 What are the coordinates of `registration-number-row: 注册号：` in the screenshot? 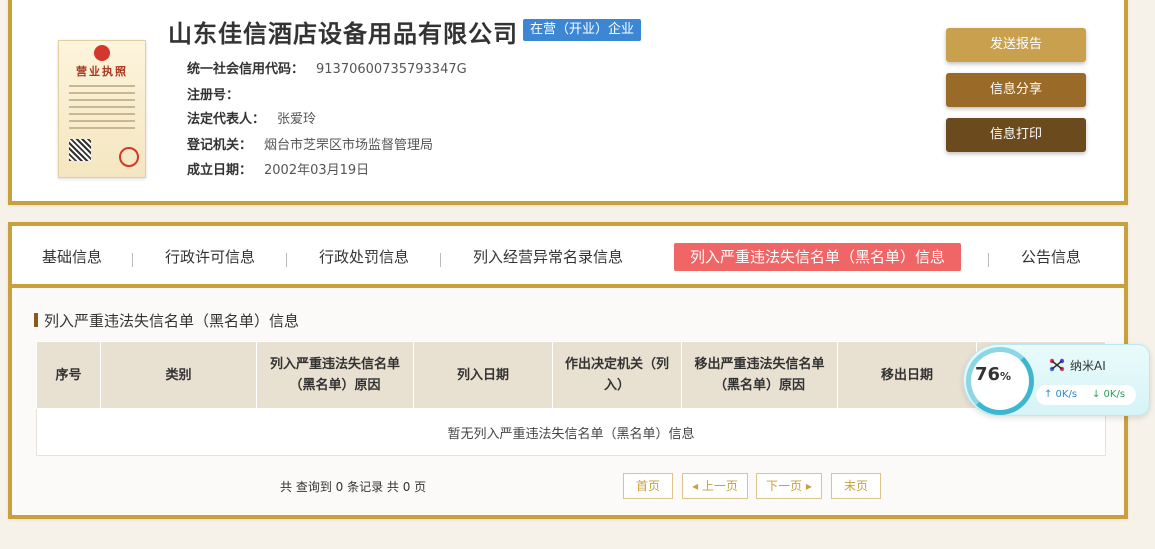 It's located at (219, 93).